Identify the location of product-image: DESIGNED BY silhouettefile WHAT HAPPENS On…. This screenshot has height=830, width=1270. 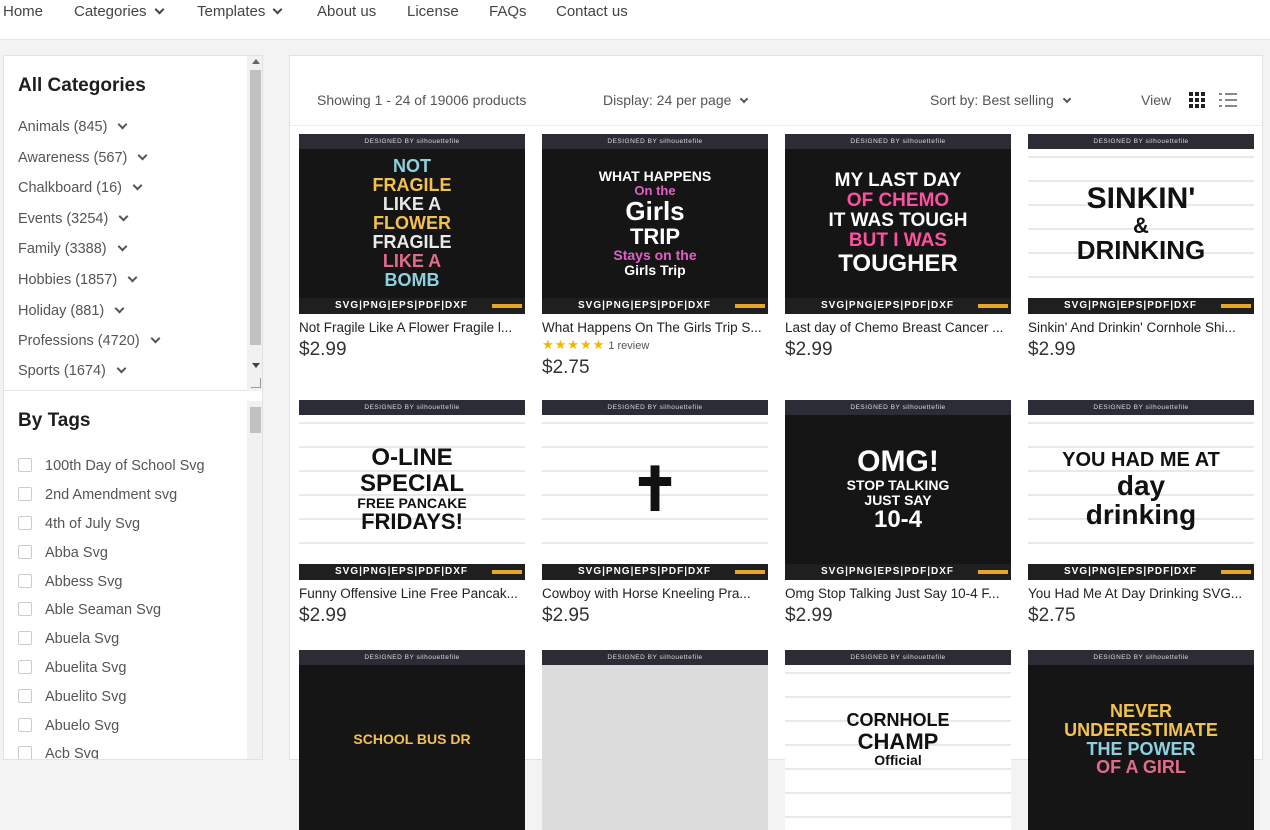
(655, 224).